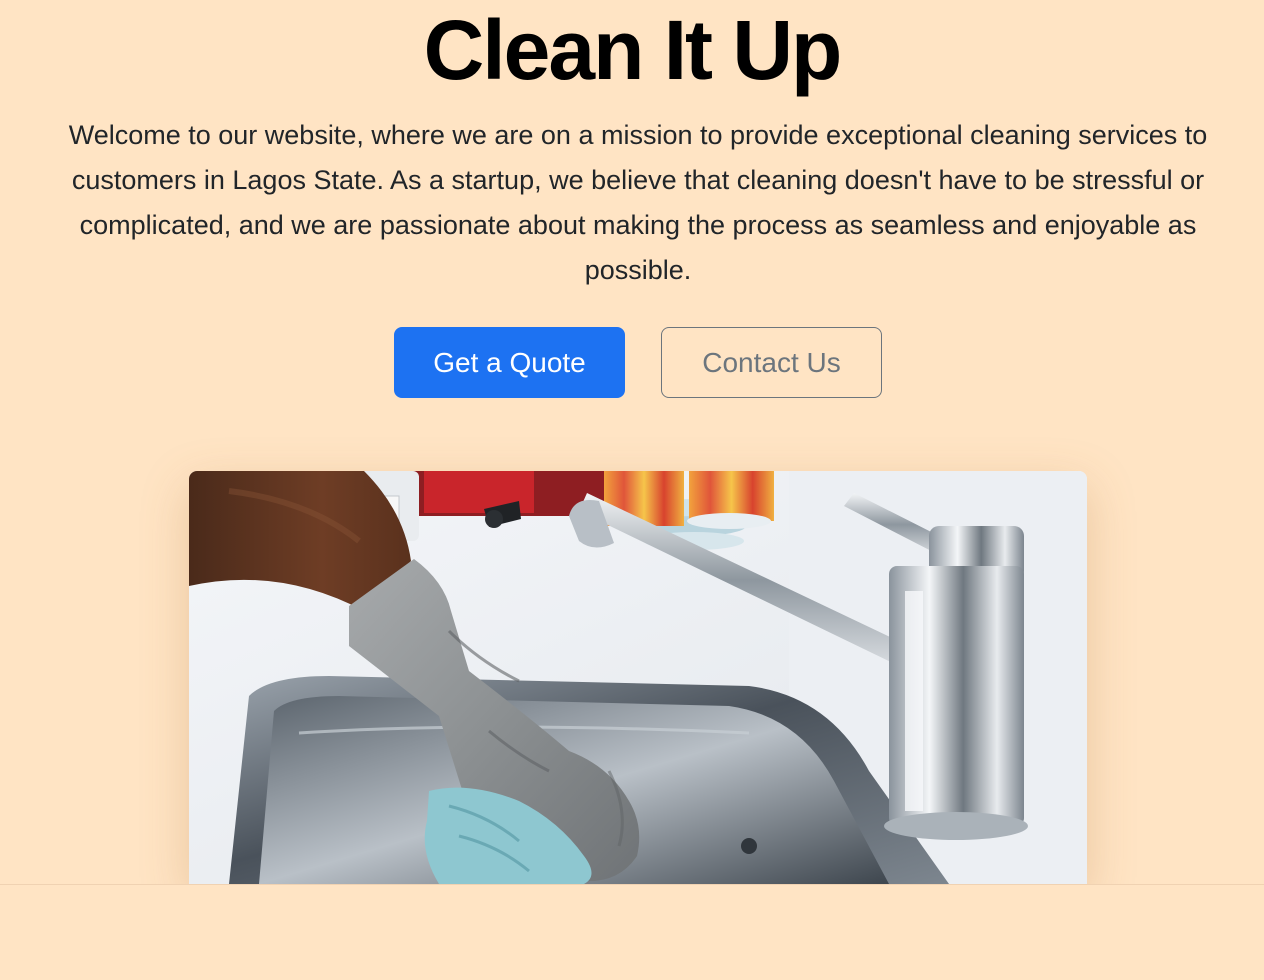  I want to click on get-quote-button: Get a Quote, so click(509, 362).